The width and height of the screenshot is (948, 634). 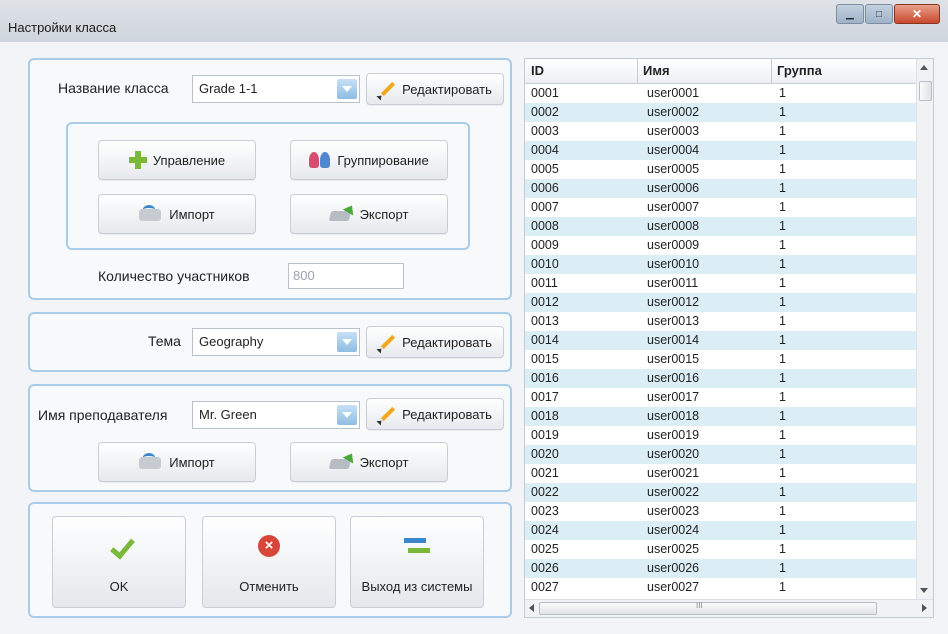 I want to click on table-row: 0001 user0001 1, so click(x=720, y=93).